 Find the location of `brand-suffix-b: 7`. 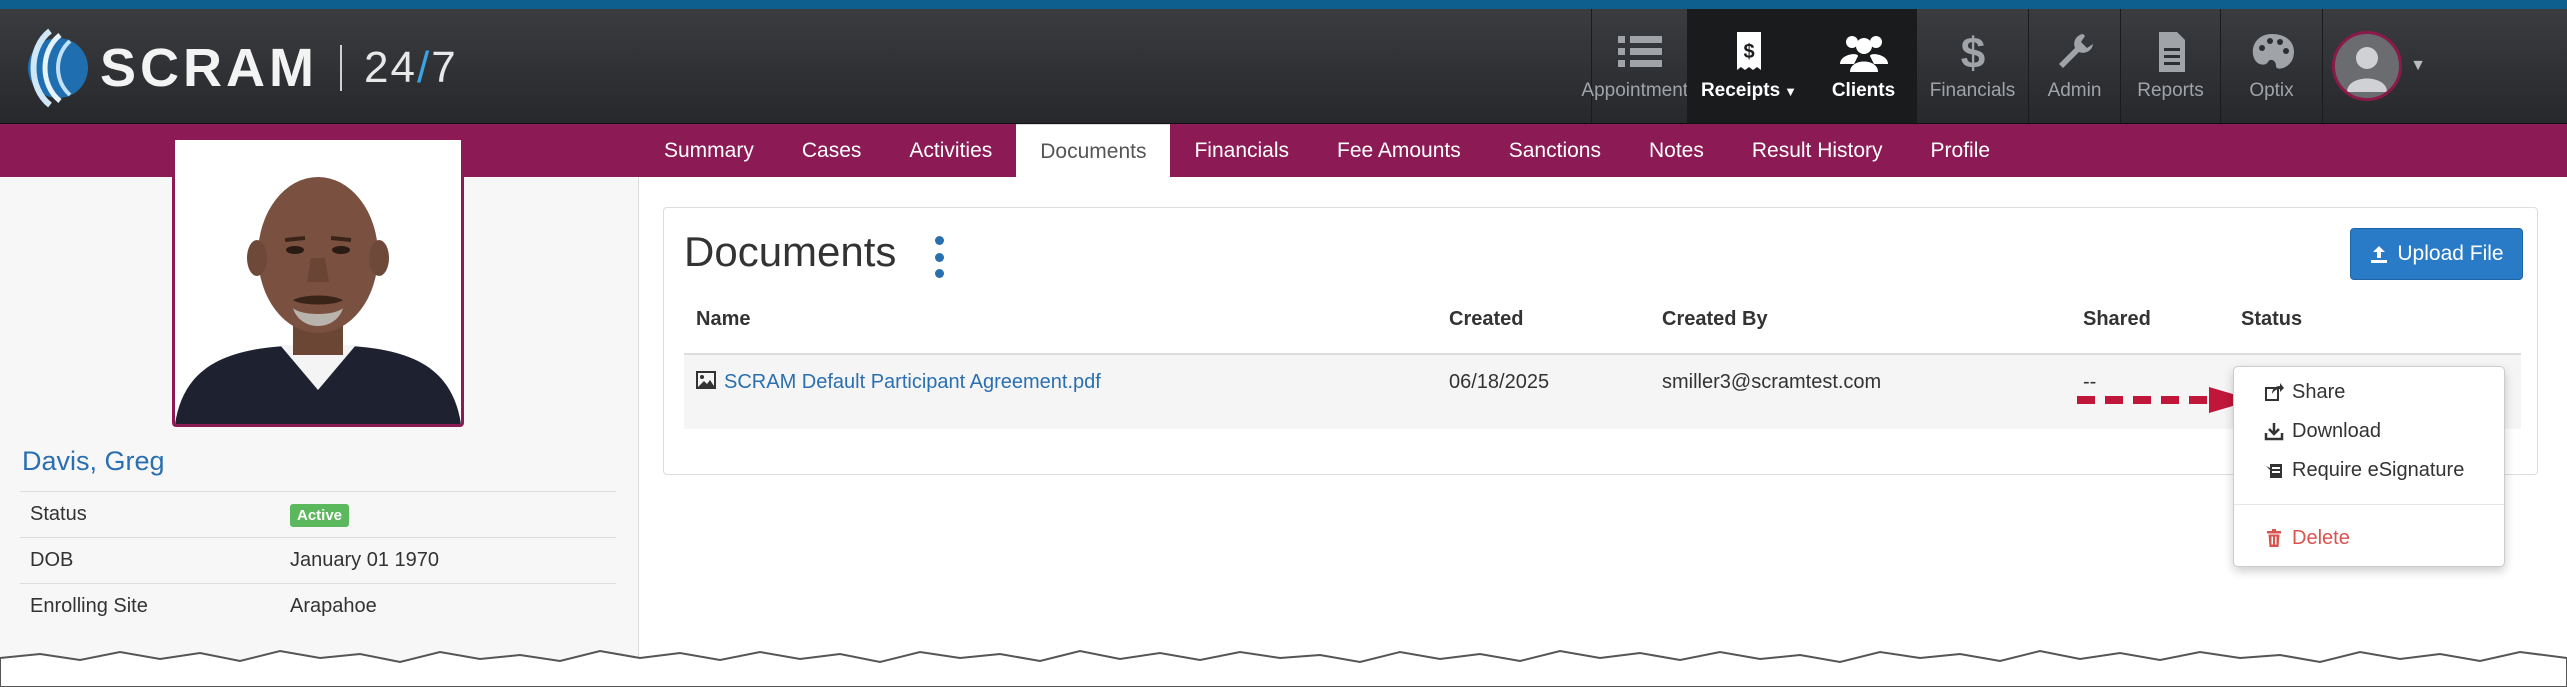

brand-suffix-b: 7 is located at coordinates (444, 67).